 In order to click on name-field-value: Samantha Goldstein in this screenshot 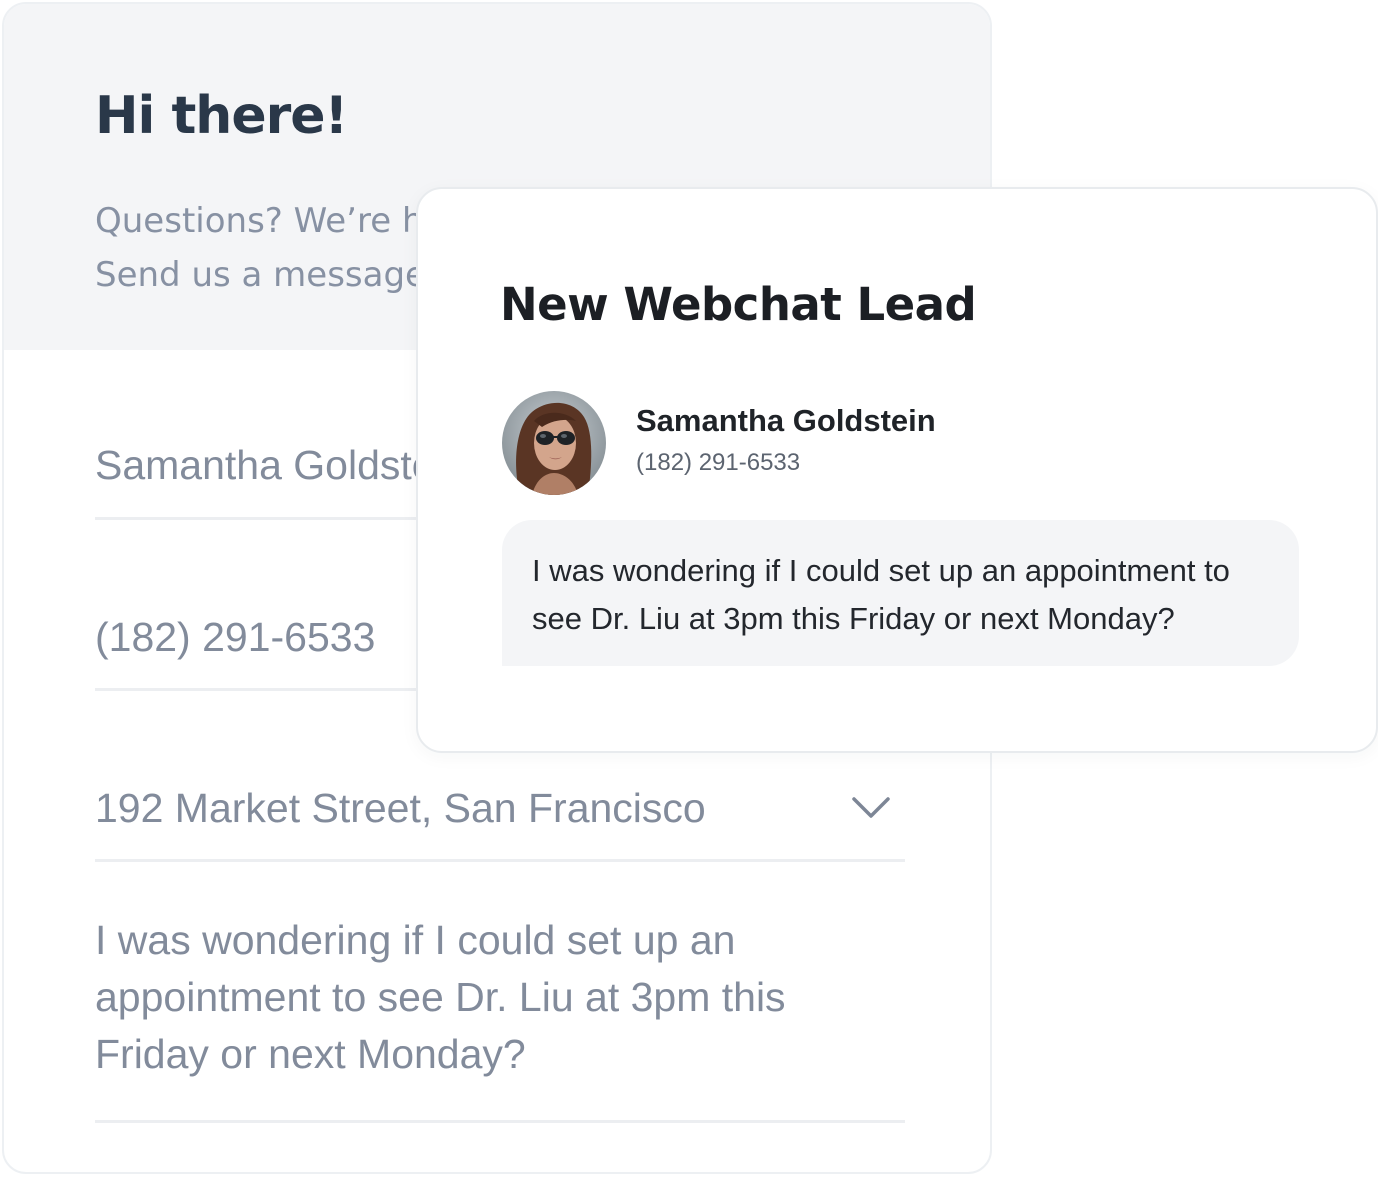, I will do `click(281, 465)`.